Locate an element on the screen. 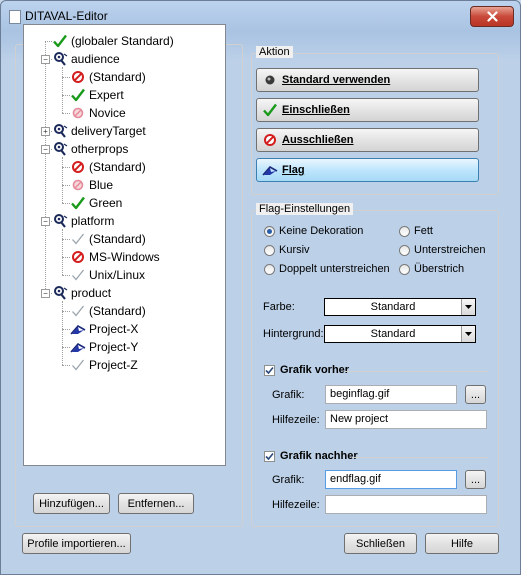  tree-item: Unix/Linux is located at coordinates (107, 275).